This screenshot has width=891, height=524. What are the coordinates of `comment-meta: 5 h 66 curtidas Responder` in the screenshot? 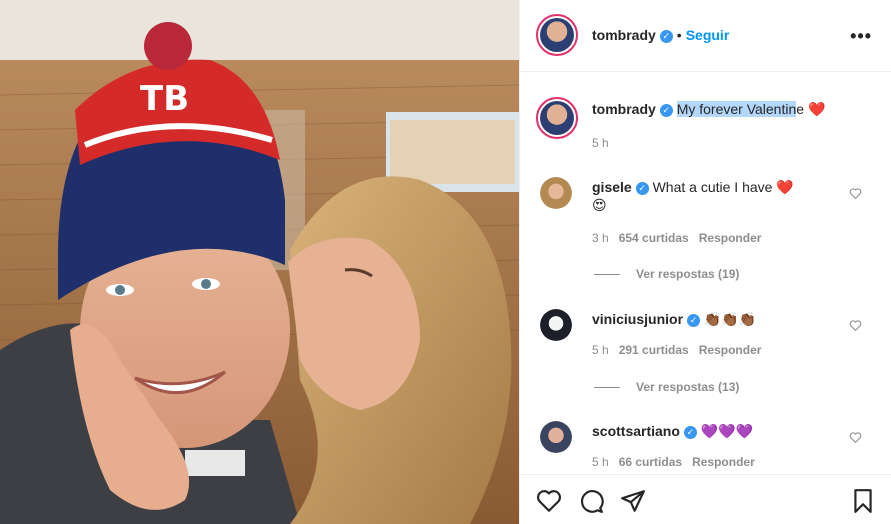 It's located at (673, 462).